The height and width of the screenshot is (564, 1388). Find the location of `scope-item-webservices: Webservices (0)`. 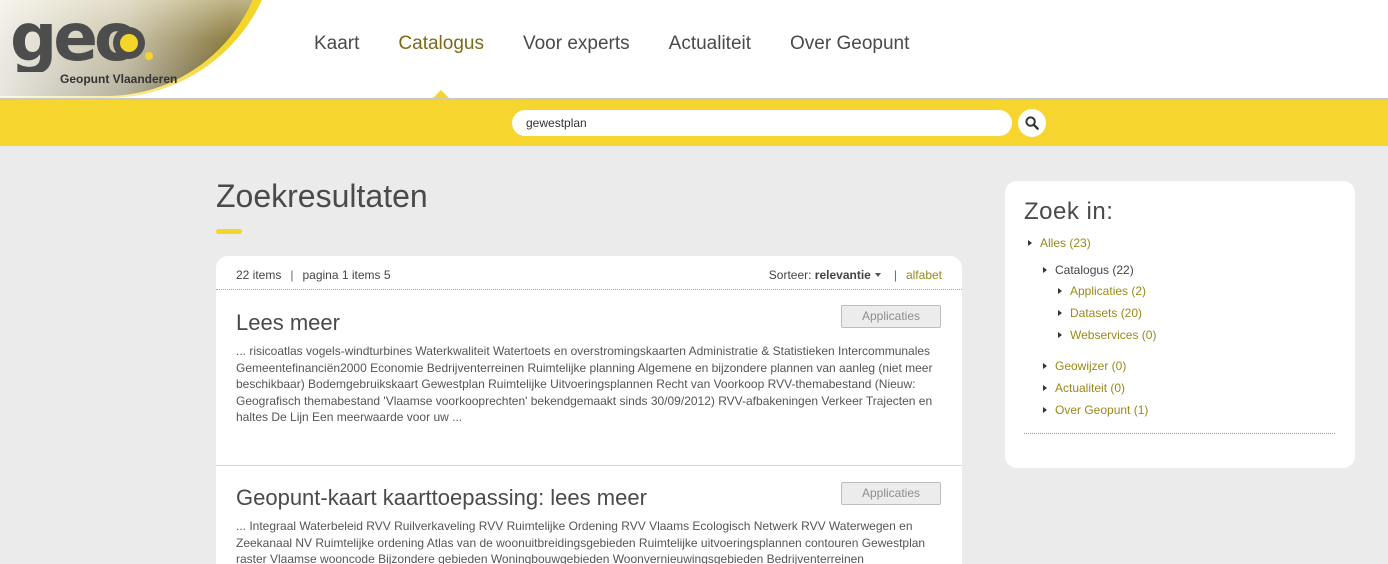

scope-item-webservices: Webservices (0) is located at coordinates (1107, 335).